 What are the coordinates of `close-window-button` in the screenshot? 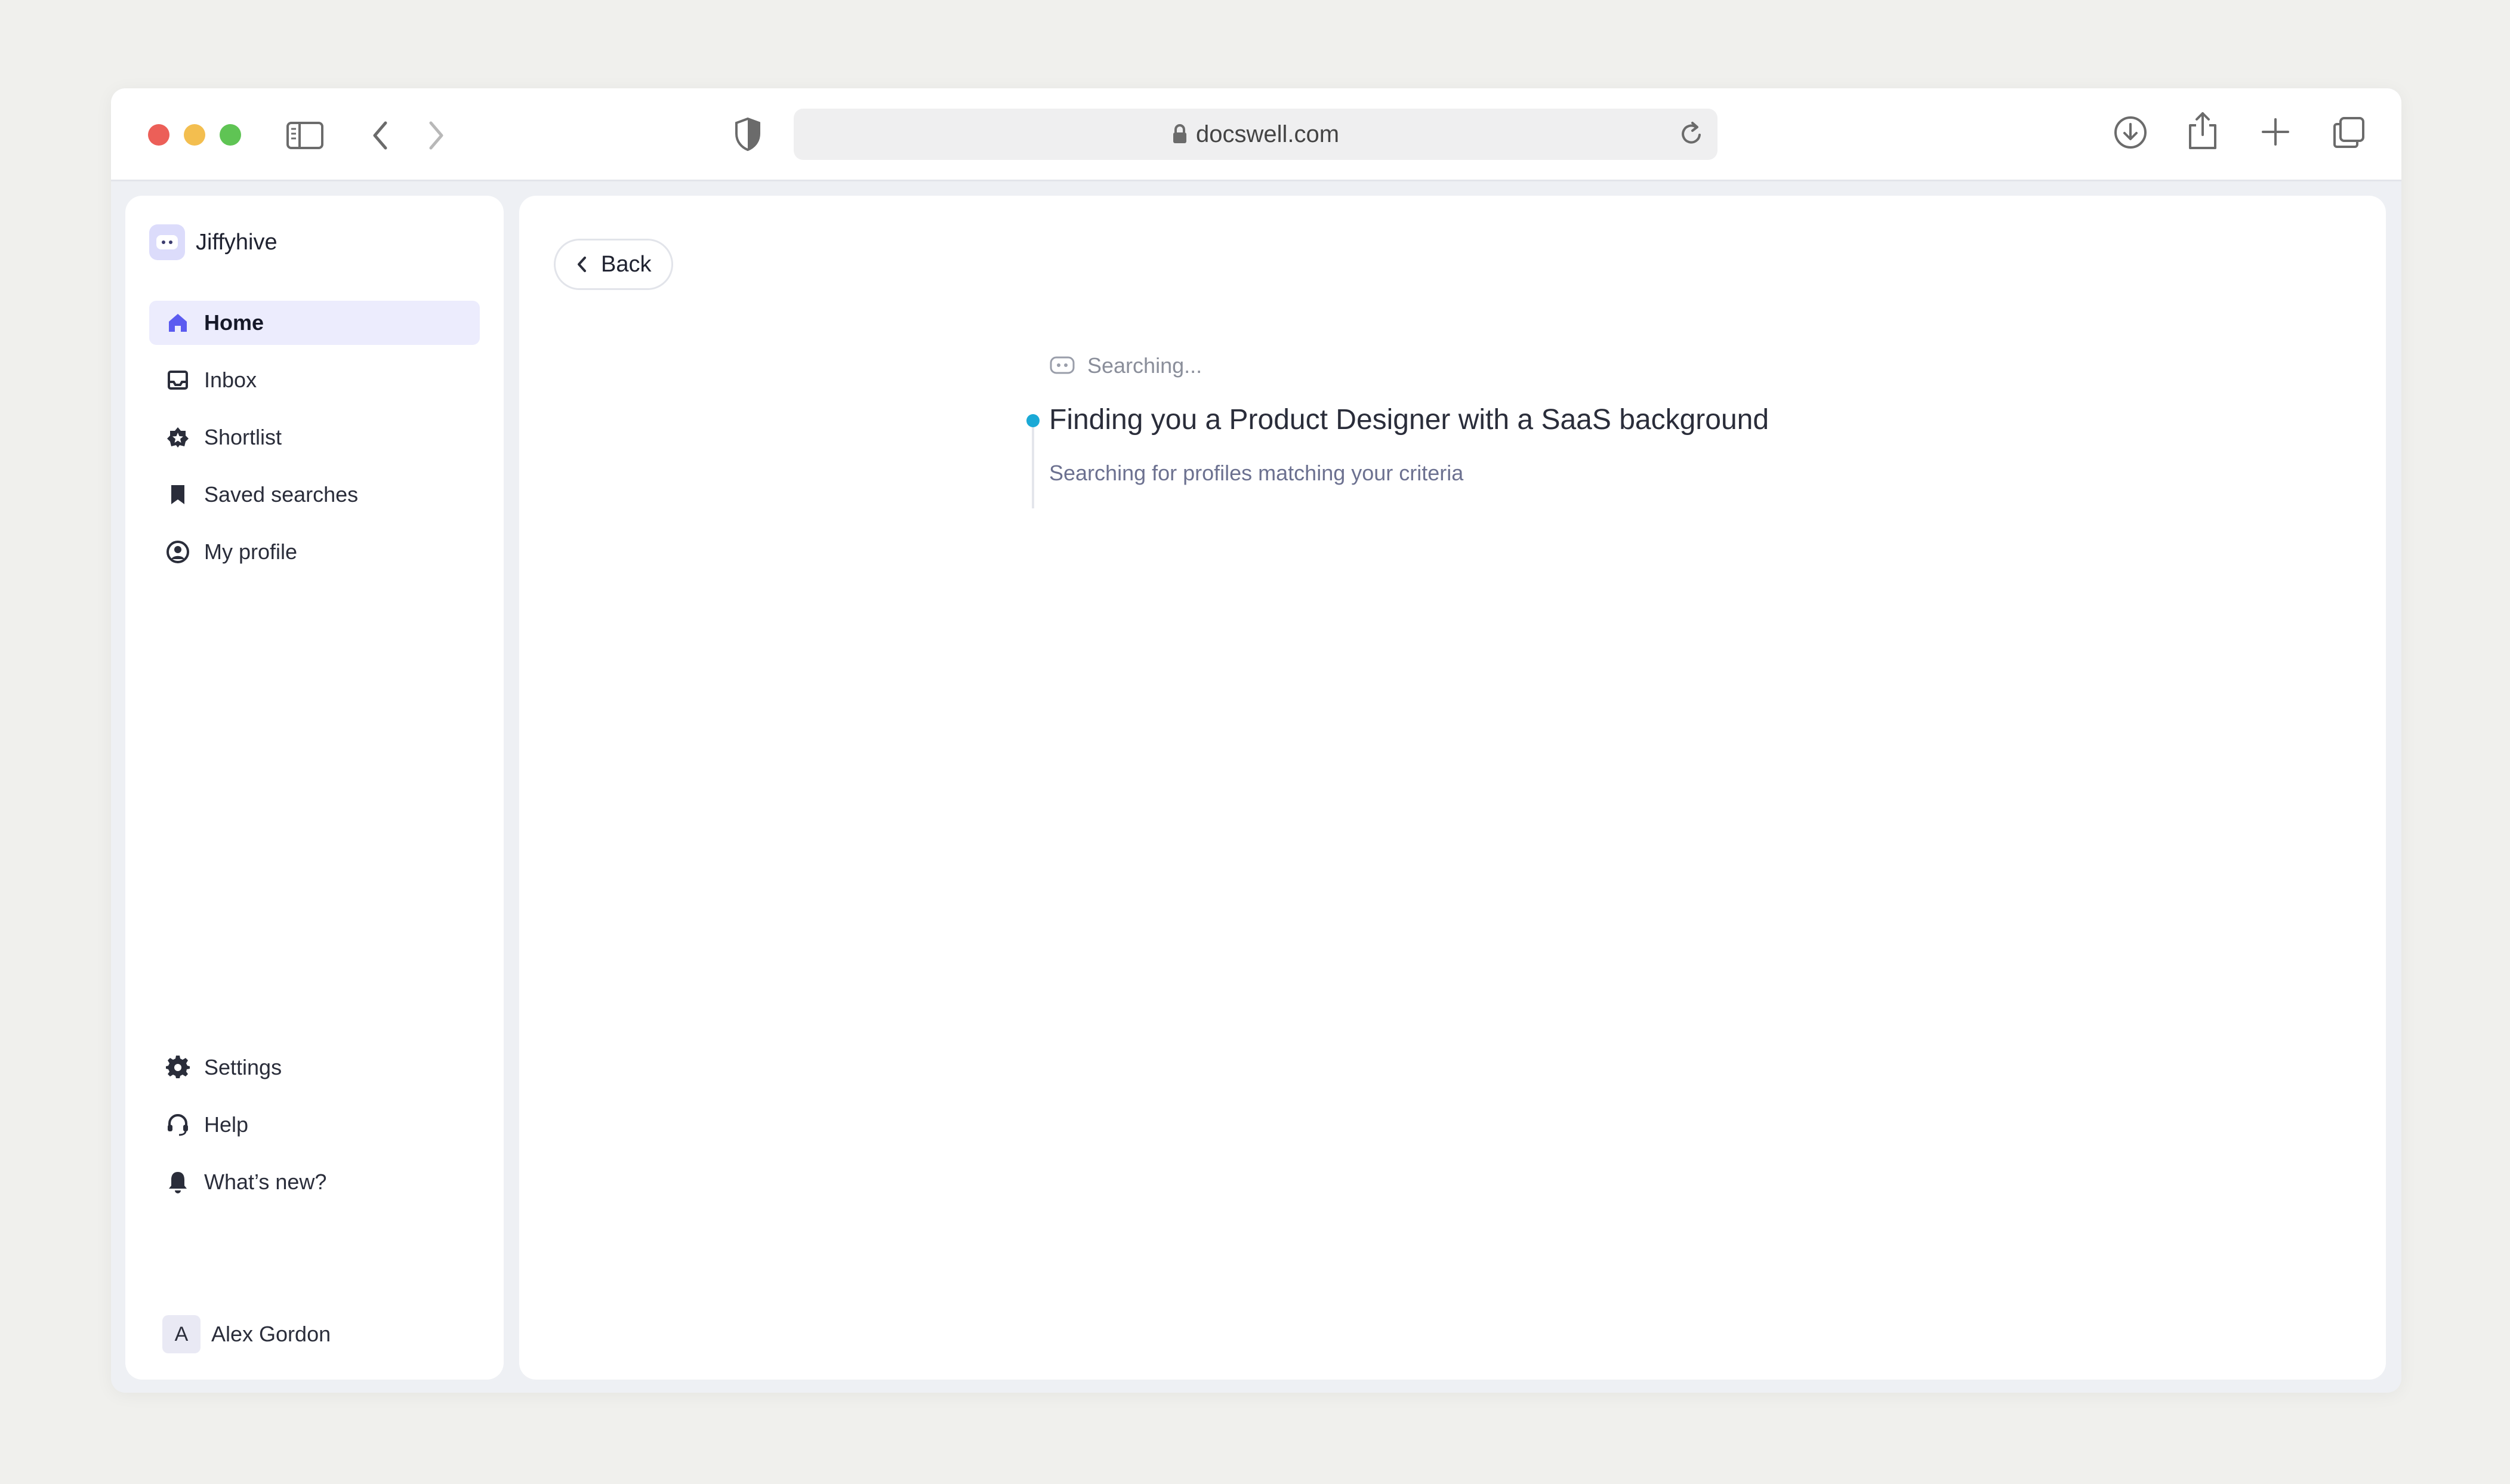 It's located at (158, 135).